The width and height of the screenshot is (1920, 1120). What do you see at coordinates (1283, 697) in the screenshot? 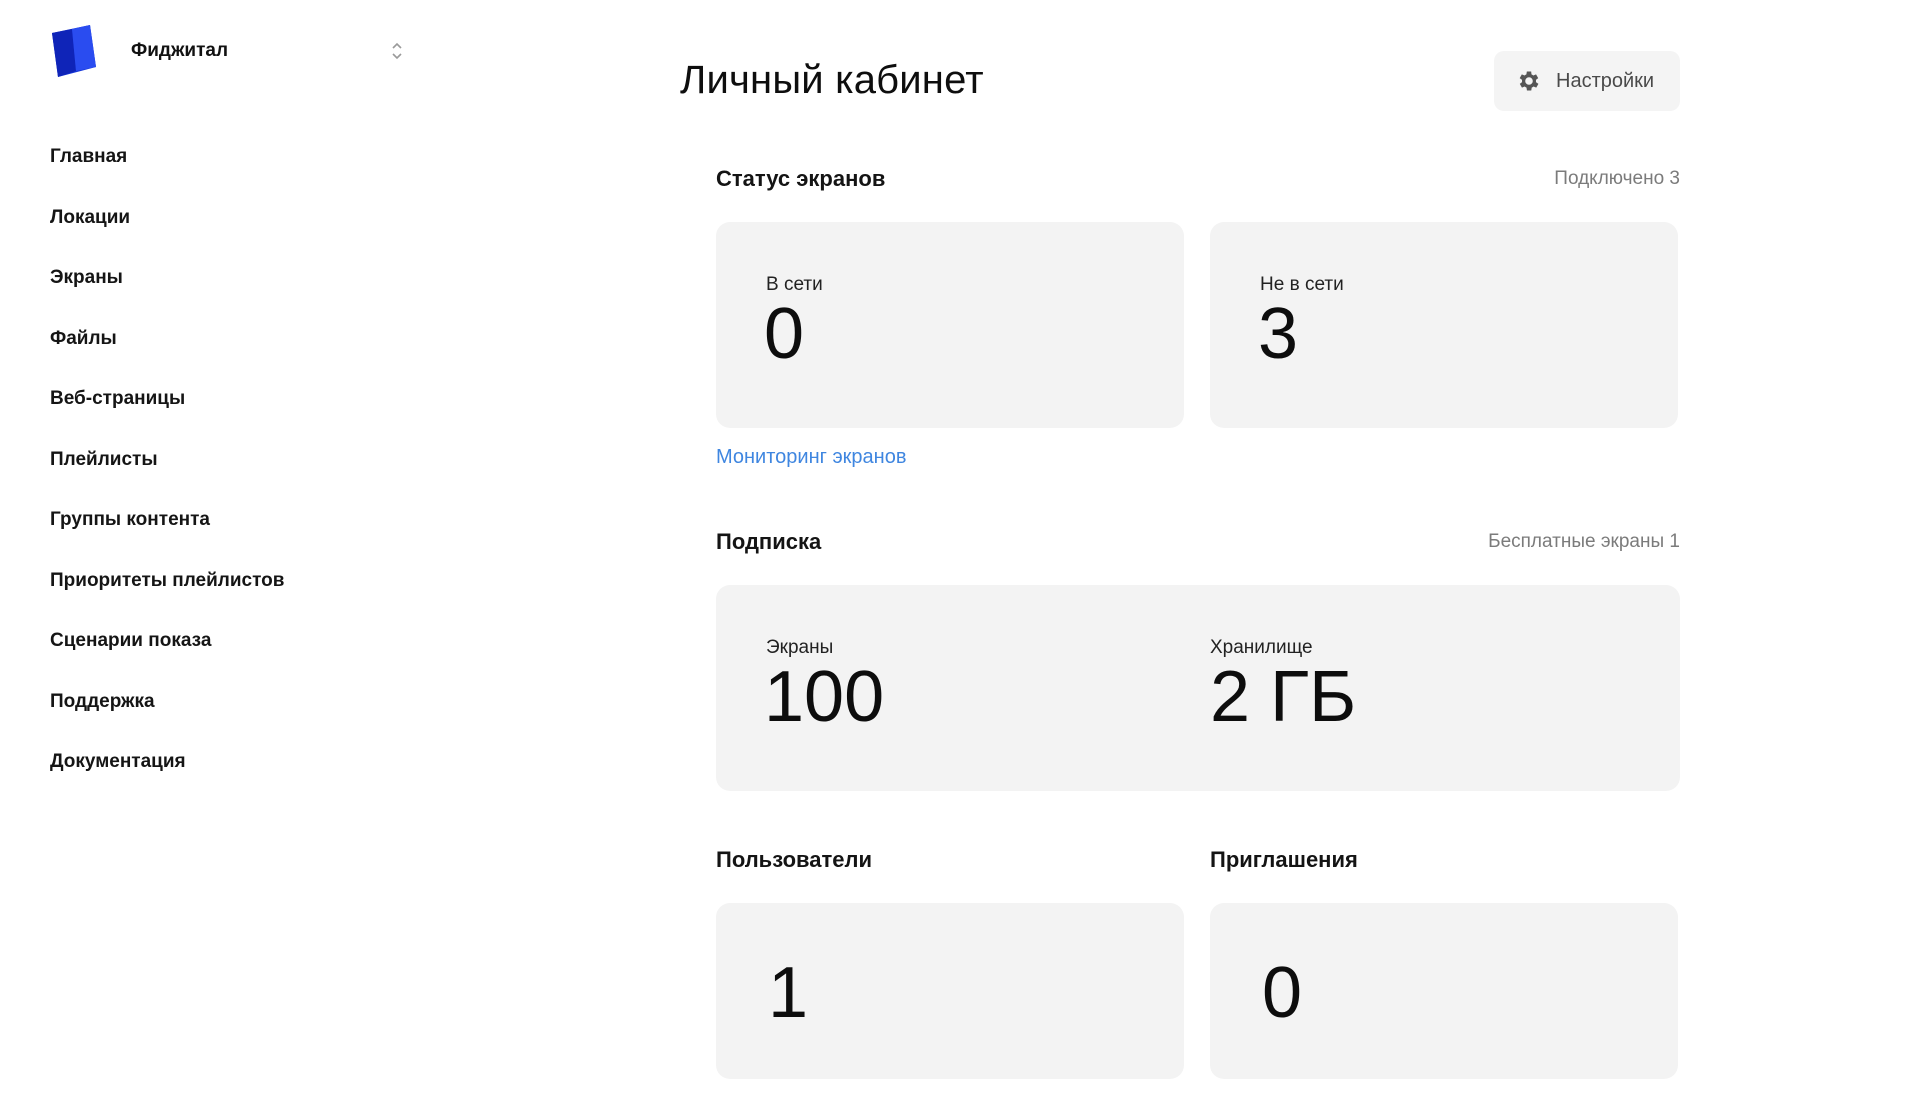
I see `subscription-storage-value: 2 ГБ` at bounding box center [1283, 697].